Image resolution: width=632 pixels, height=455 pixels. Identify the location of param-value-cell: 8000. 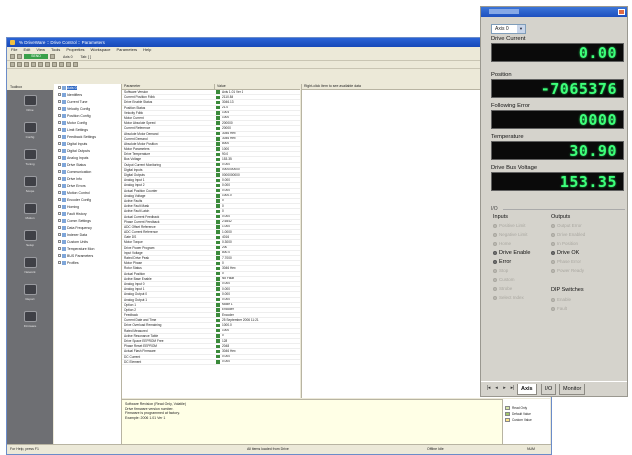
(221, 144).